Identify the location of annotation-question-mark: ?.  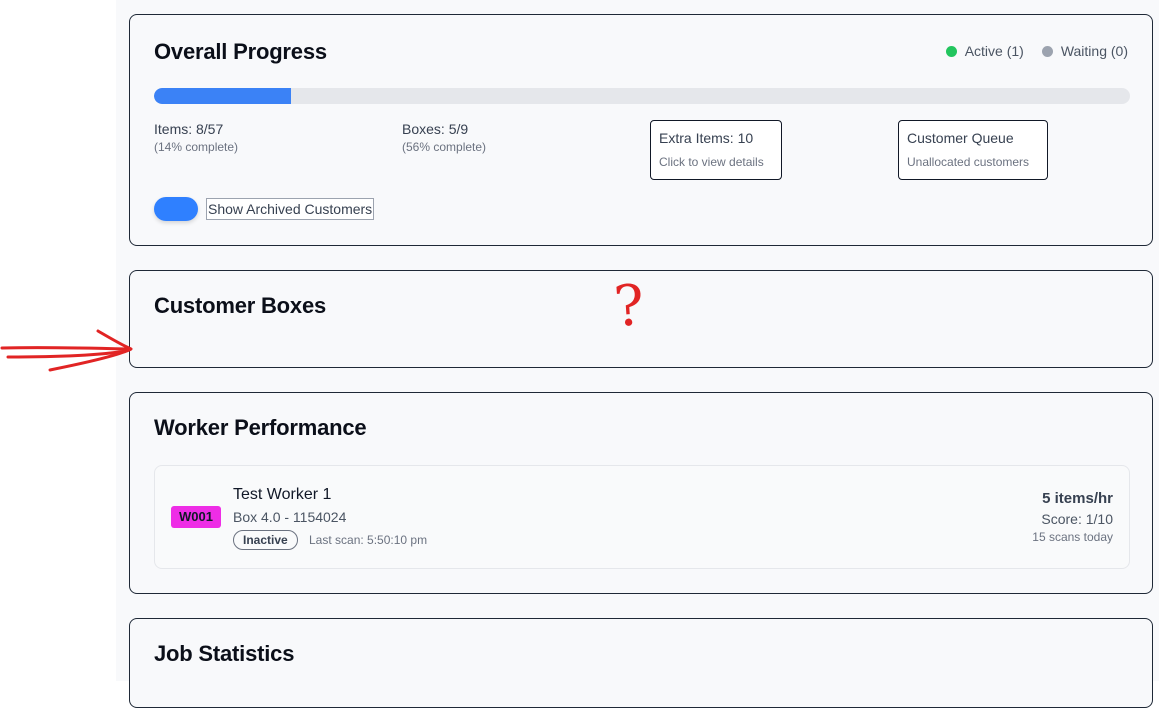
(629, 306).